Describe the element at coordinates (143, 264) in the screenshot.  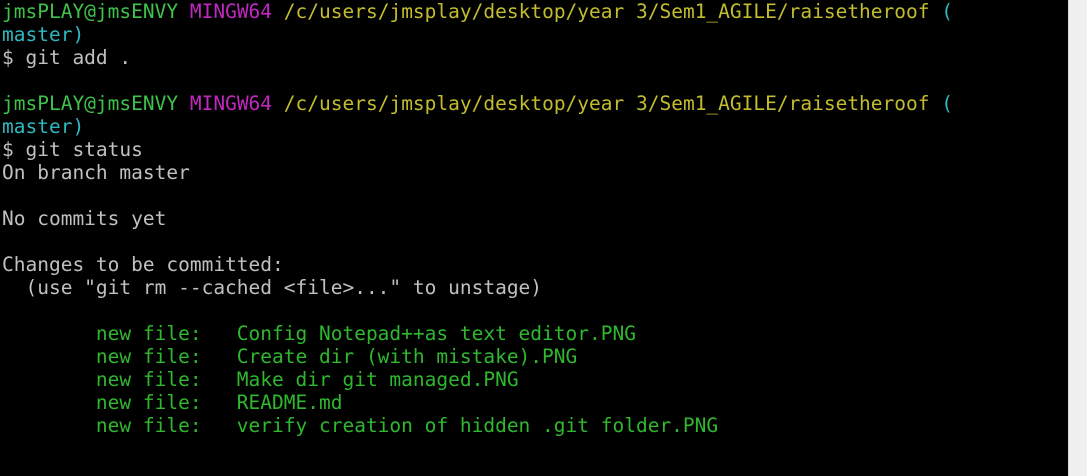
I see `output-changes-header: Changes to be committed:` at that location.